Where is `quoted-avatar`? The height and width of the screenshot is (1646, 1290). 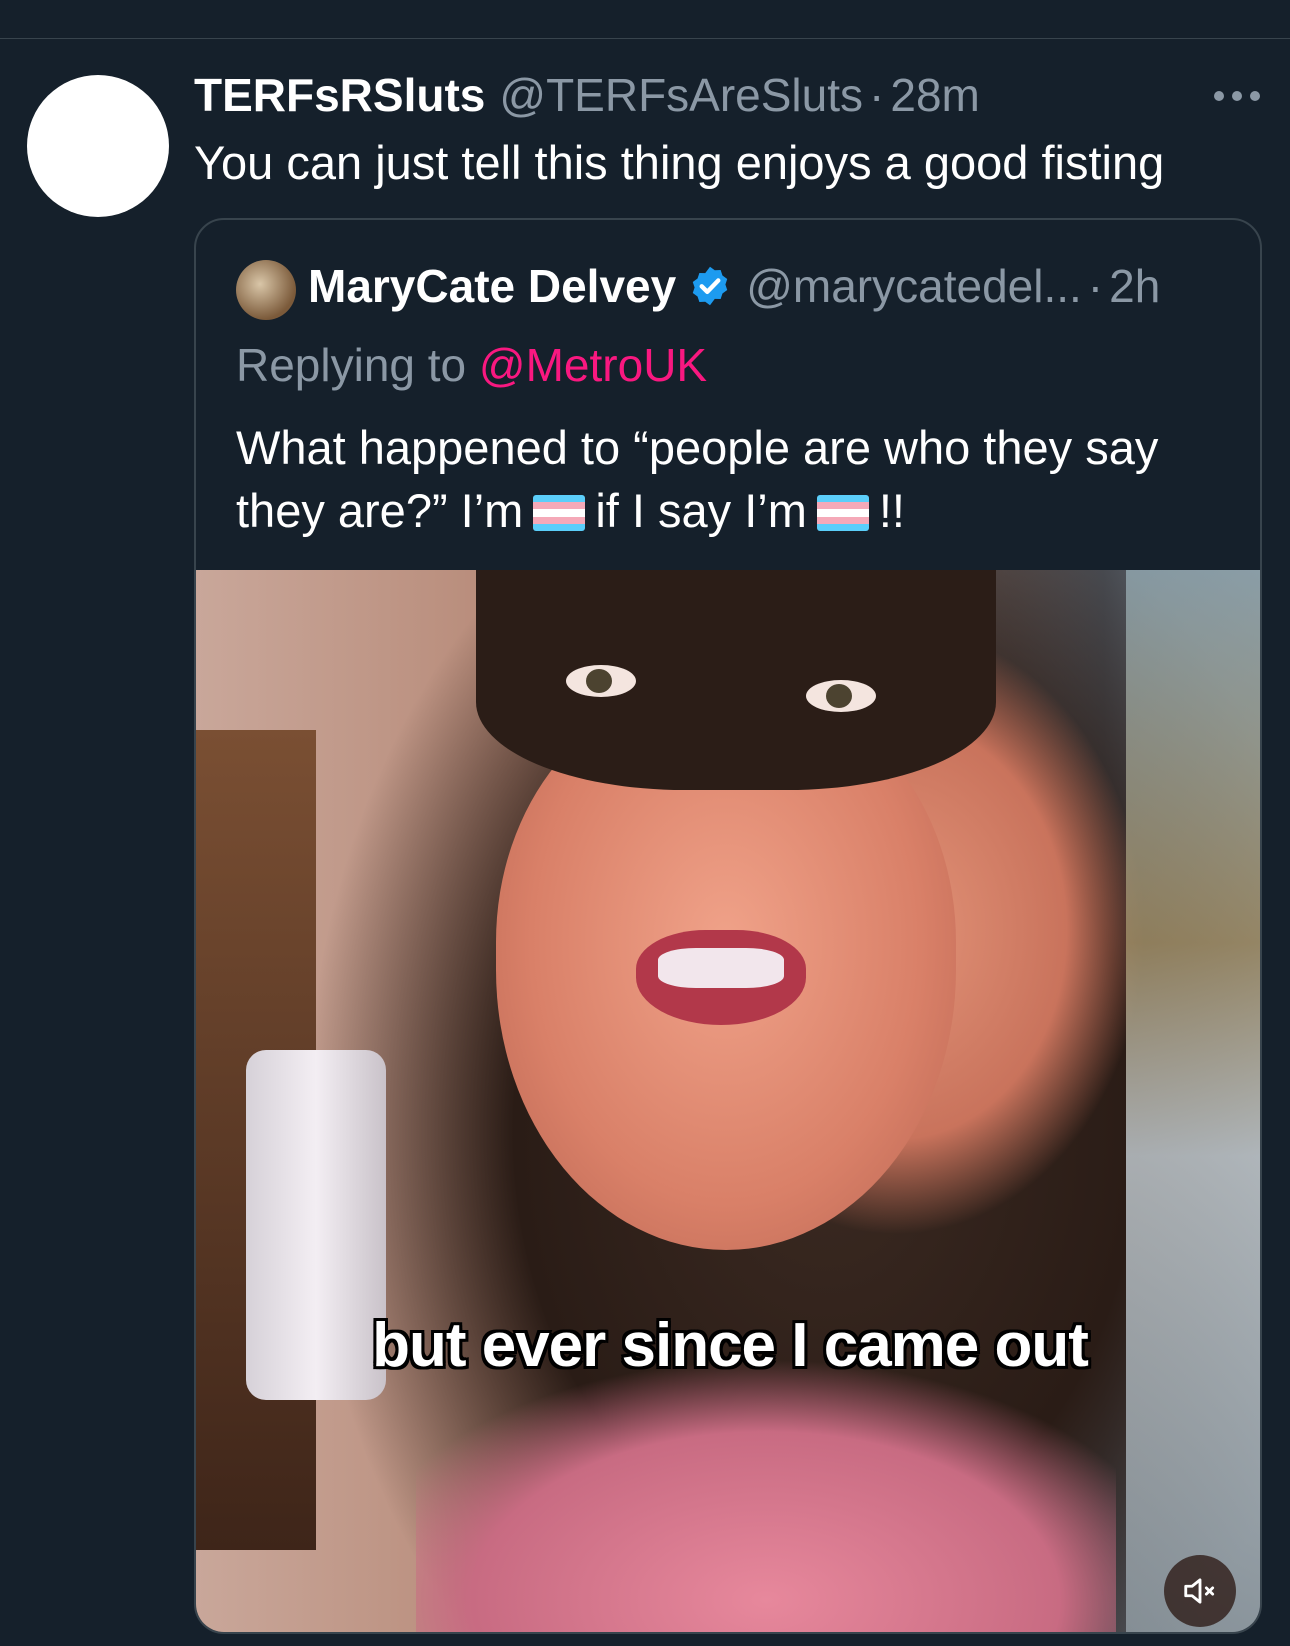
quoted-avatar is located at coordinates (266, 290).